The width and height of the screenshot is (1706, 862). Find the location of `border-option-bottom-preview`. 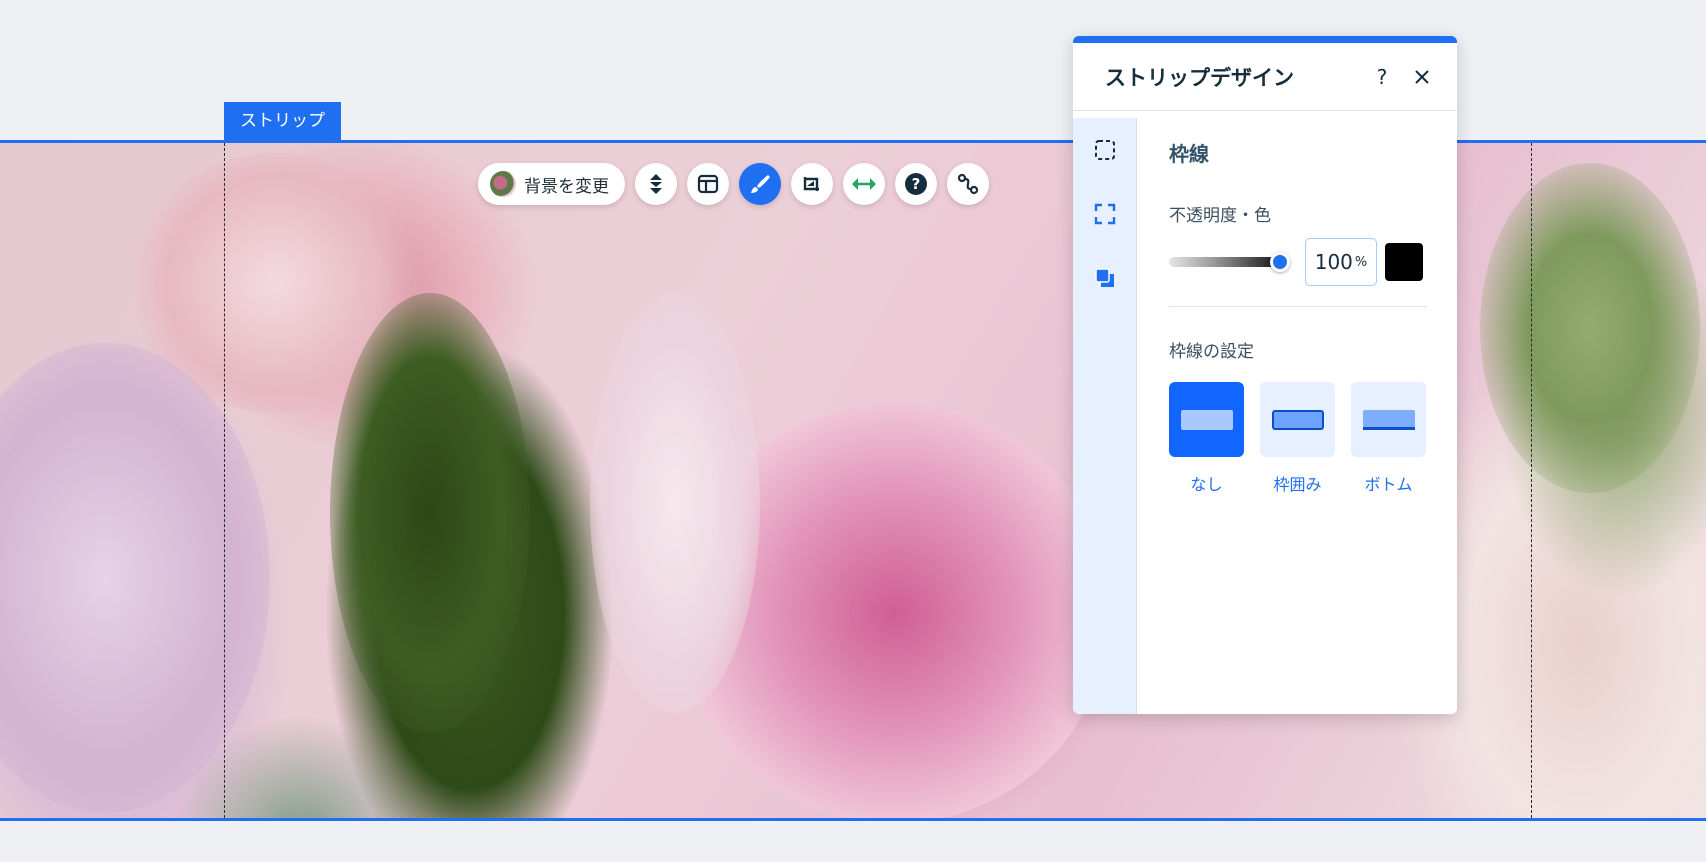

border-option-bottom-preview is located at coordinates (1388, 419).